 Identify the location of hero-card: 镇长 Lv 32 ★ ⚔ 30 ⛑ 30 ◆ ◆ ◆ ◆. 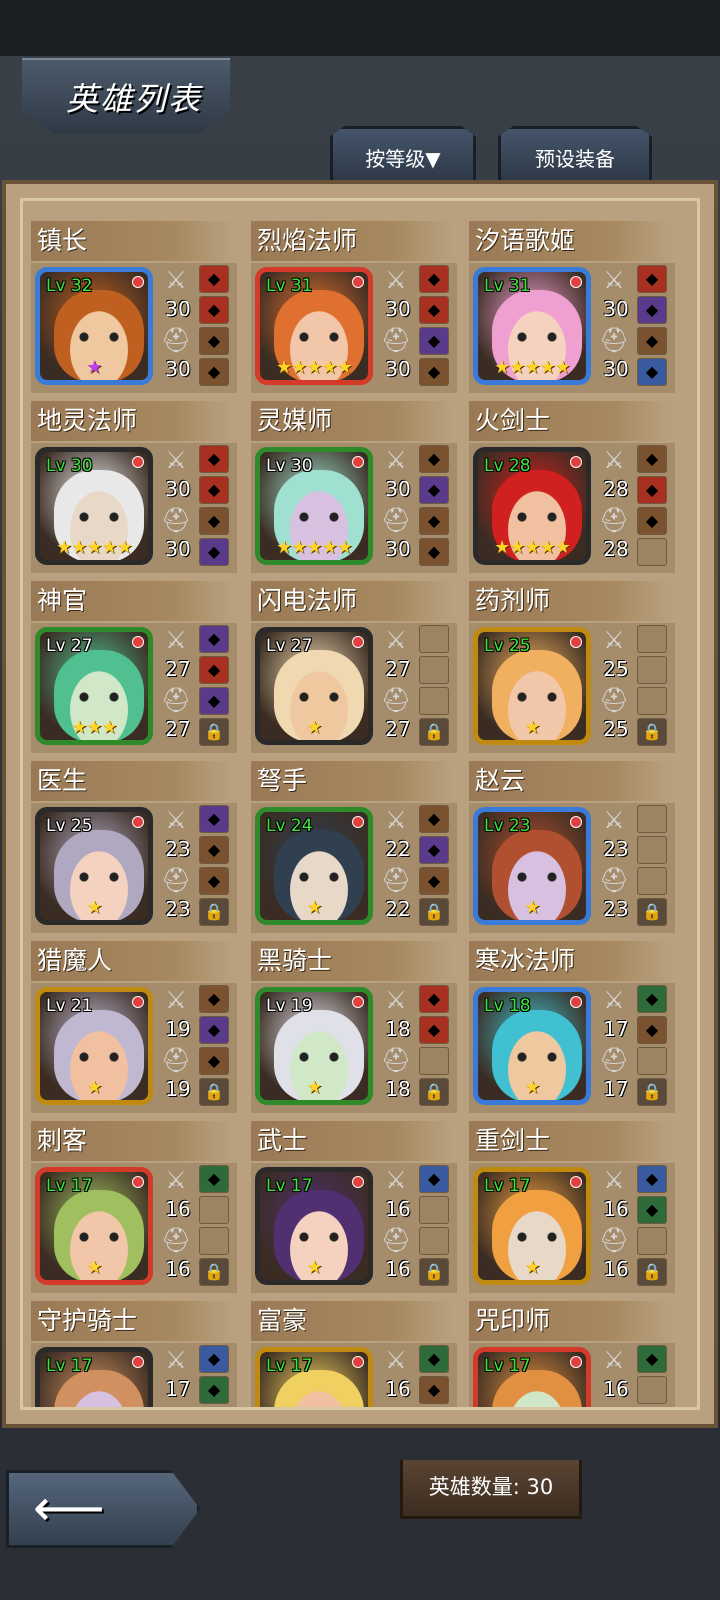
(134, 308).